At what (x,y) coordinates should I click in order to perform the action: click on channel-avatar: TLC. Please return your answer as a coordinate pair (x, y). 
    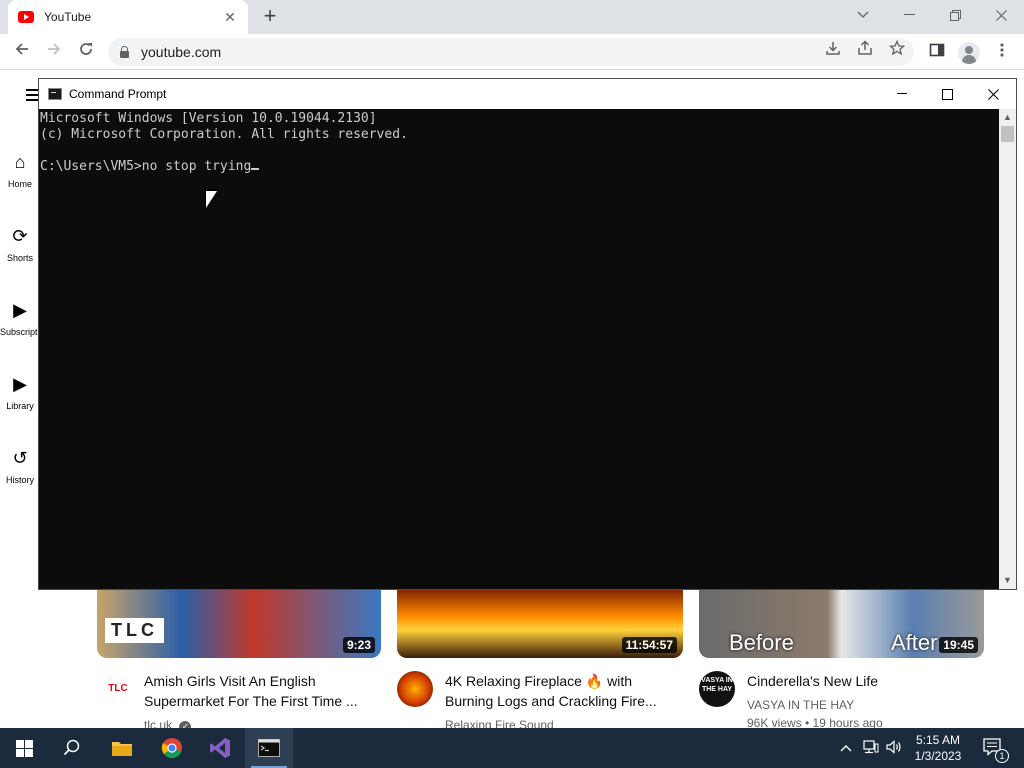
    Looking at the image, I should click on (118, 689).